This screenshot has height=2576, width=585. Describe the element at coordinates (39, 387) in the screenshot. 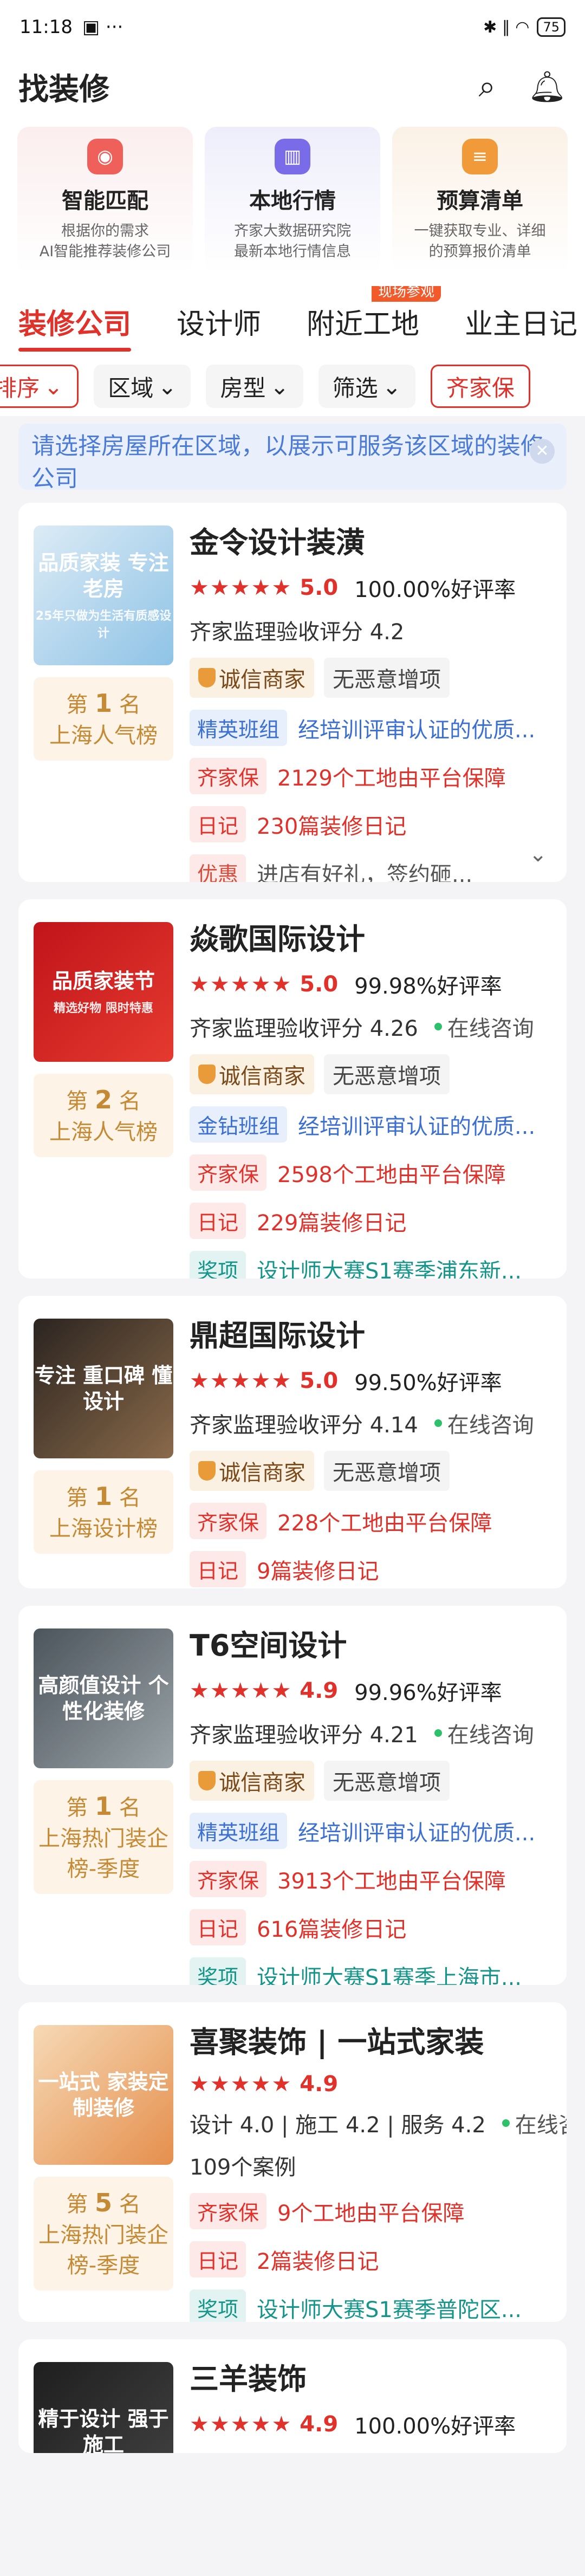

I see `filter-button: 排序 ⌄` at that location.